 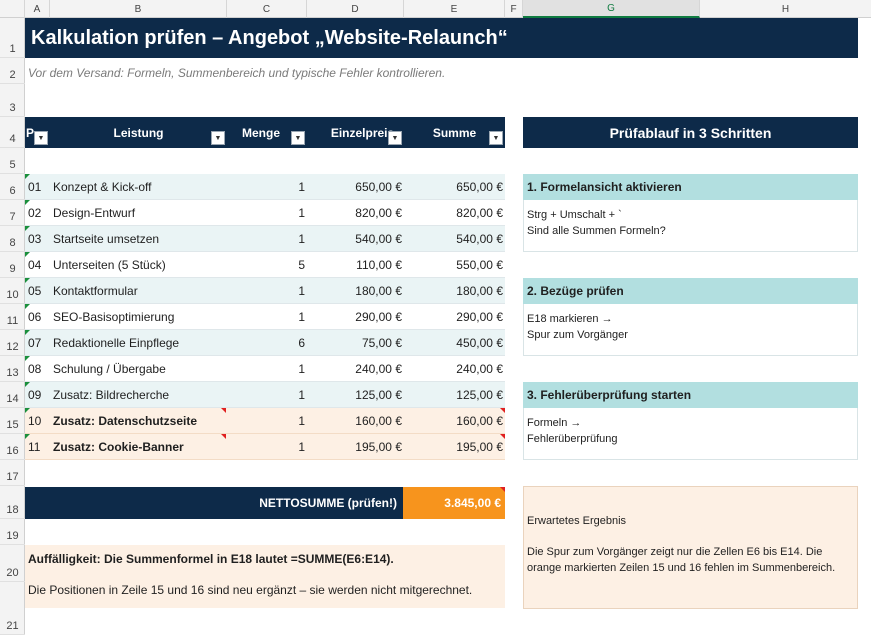 What do you see at coordinates (12, 369) in the screenshot?
I see `row-header-13: 13` at bounding box center [12, 369].